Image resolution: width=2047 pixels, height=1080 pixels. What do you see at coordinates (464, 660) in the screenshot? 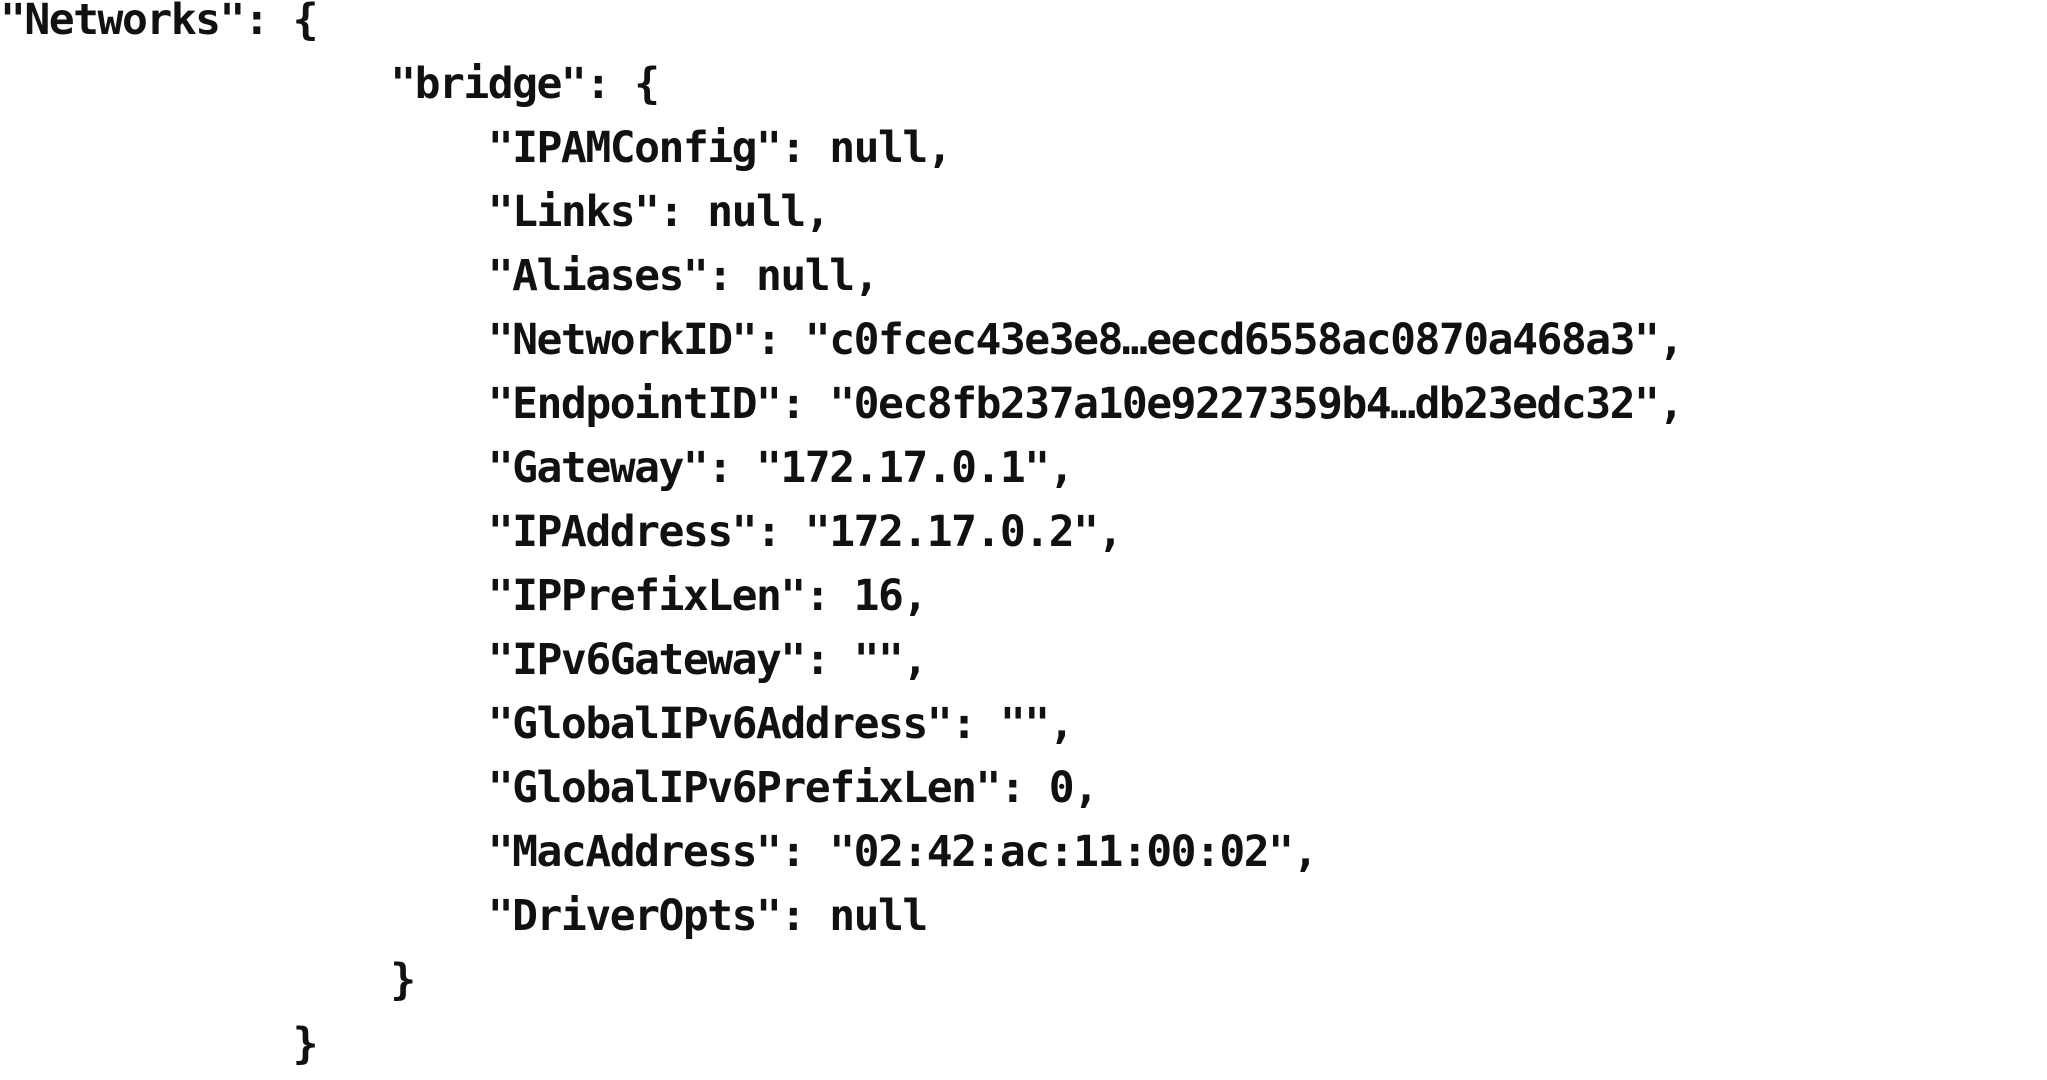
I see `code-line-ipv6gateway: "IPv6Gateway": "",` at bounding box center [464, 660].